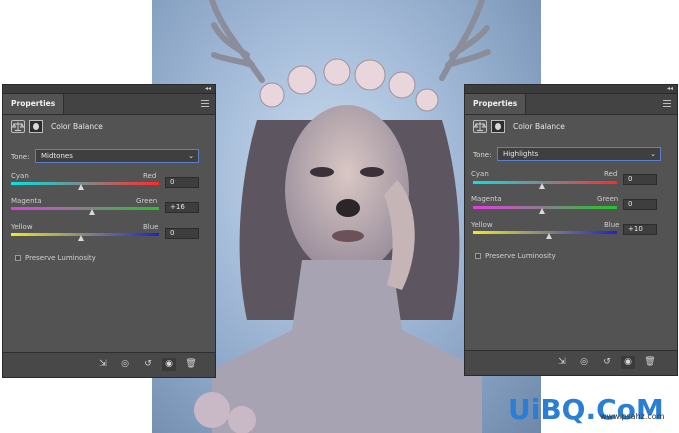 This screenshot has width=679, height=433. What do you see at coordinates (586, 409) in the screenshot?
I see `watermark-brand: UiBQ.CoM` at bounding box center [586, 409].